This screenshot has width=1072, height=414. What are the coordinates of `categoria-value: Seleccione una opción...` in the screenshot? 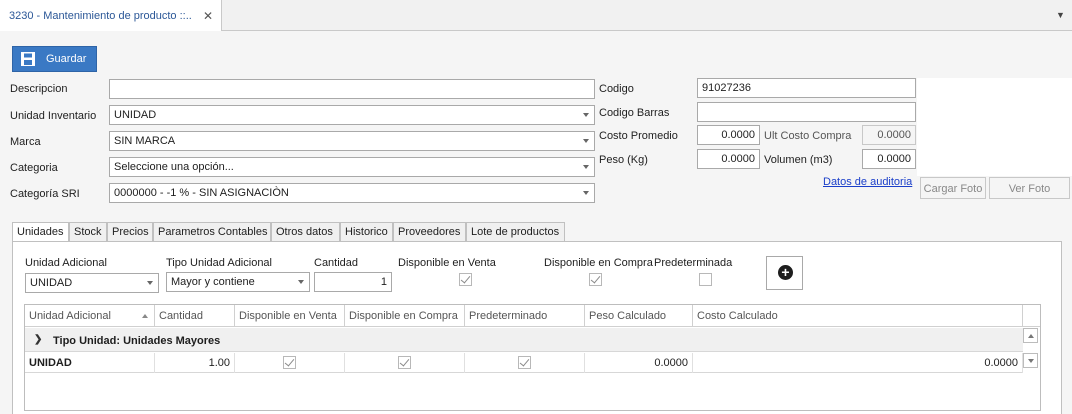 It's located at (174, 167).